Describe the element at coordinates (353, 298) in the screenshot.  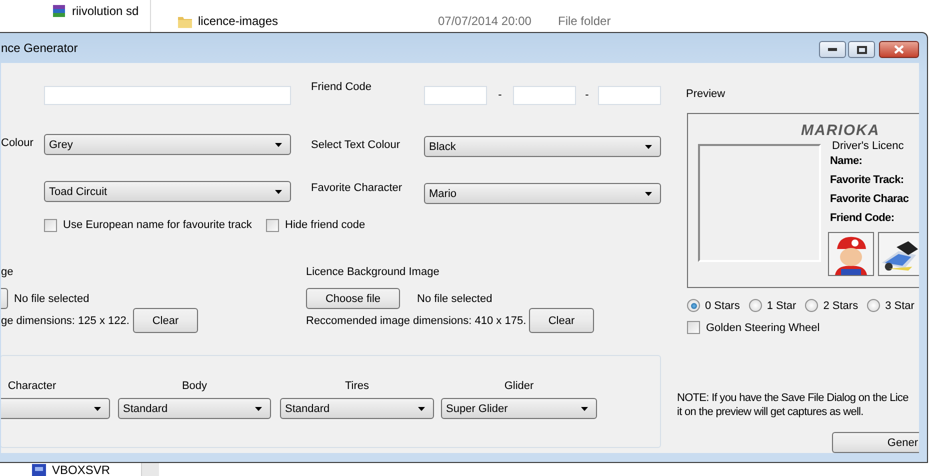
I see `choose-file-button: Choose file` at that location.